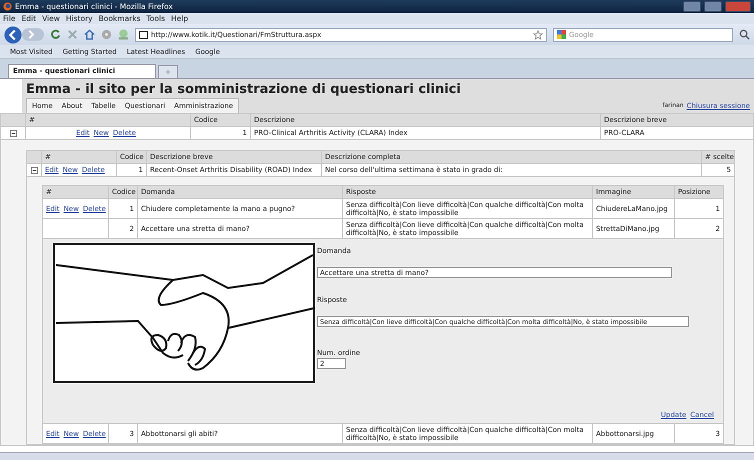 The width and height of the screenshot is (754, 460). What do you see at coordinates (89, 34) in the screenshot?
I see `home-icon` at bounding box center [89, 34].